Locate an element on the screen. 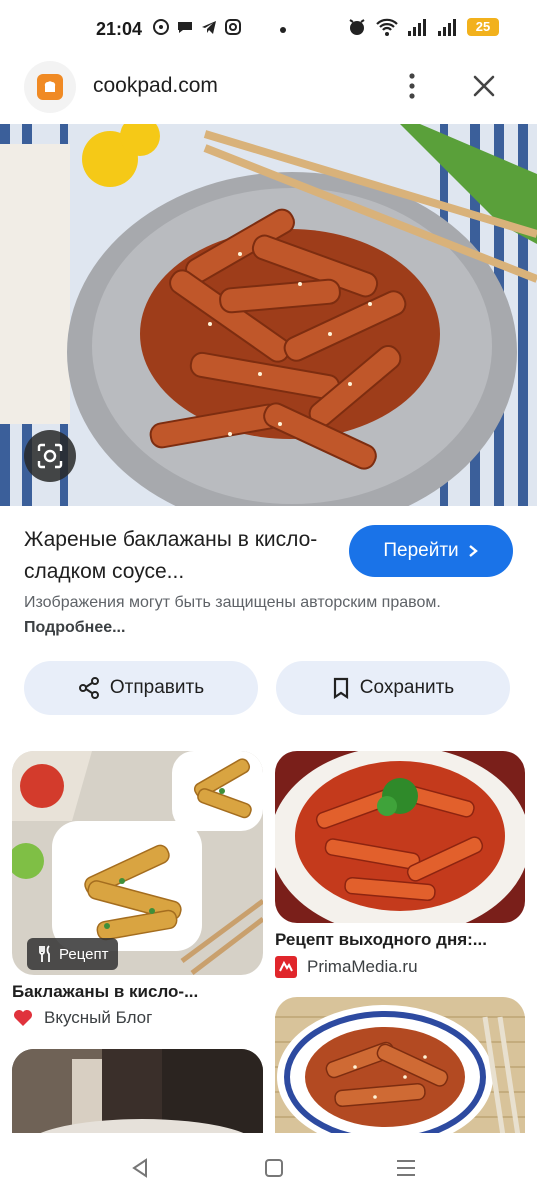 The image size is (537, 1200). status-time: 21:04 is located at coordinates (119, 29).